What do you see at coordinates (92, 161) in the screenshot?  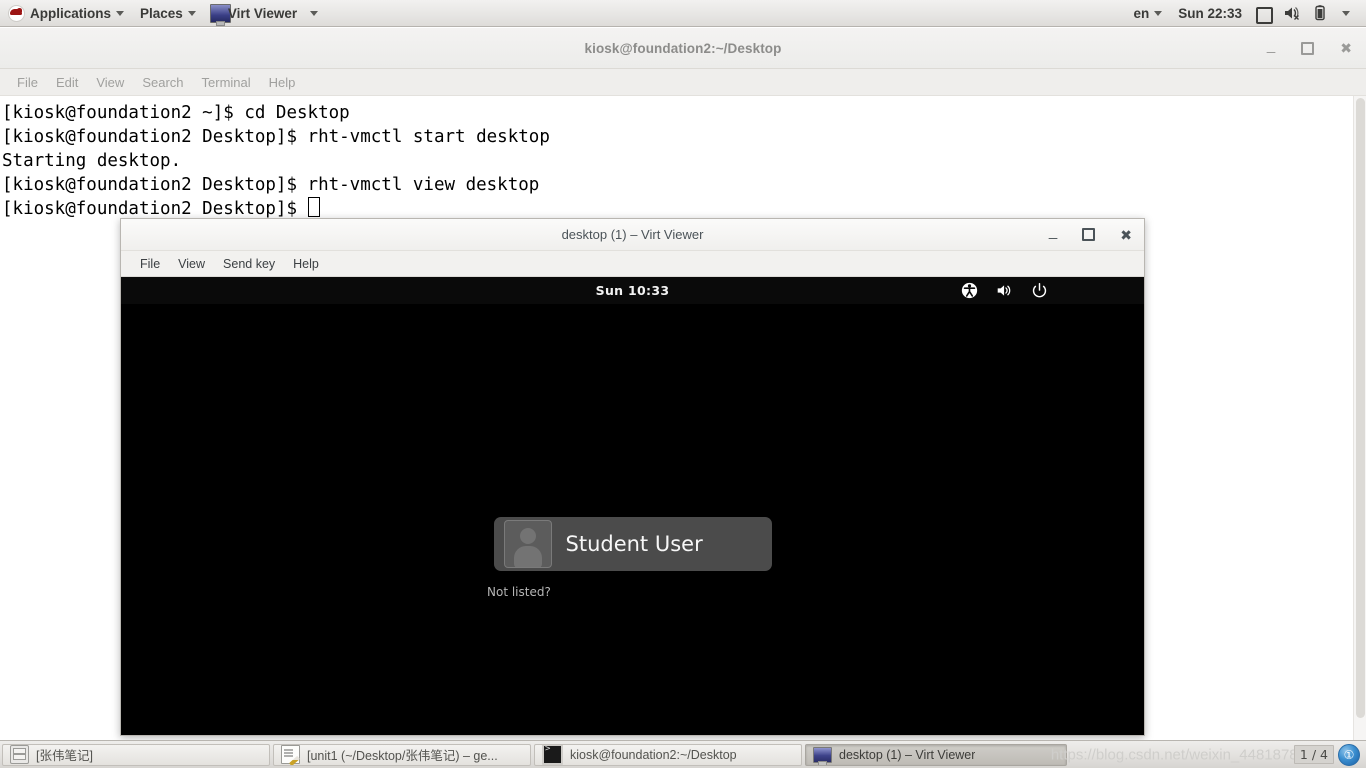 I see `terminal-line: Starting desktop.` at bounding box center [92, 161].